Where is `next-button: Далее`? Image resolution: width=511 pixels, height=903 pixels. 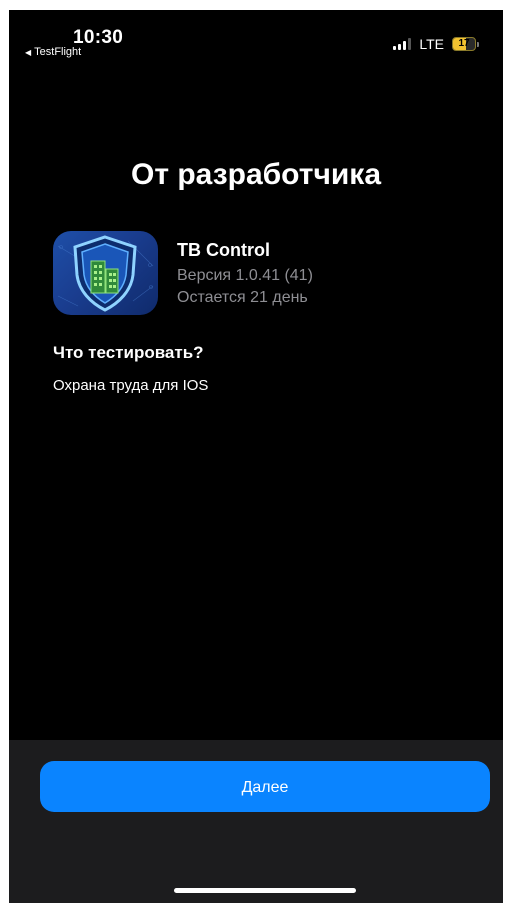
next-button: Далее is located at coordinates (265, 786).